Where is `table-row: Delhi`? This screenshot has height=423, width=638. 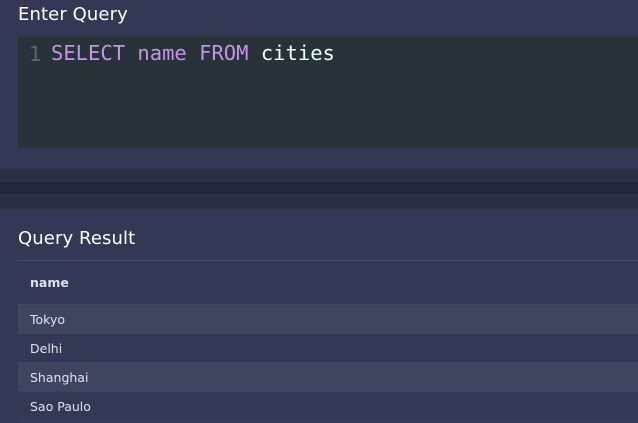 table-row: Delhi is located at coordinates (328, 348).